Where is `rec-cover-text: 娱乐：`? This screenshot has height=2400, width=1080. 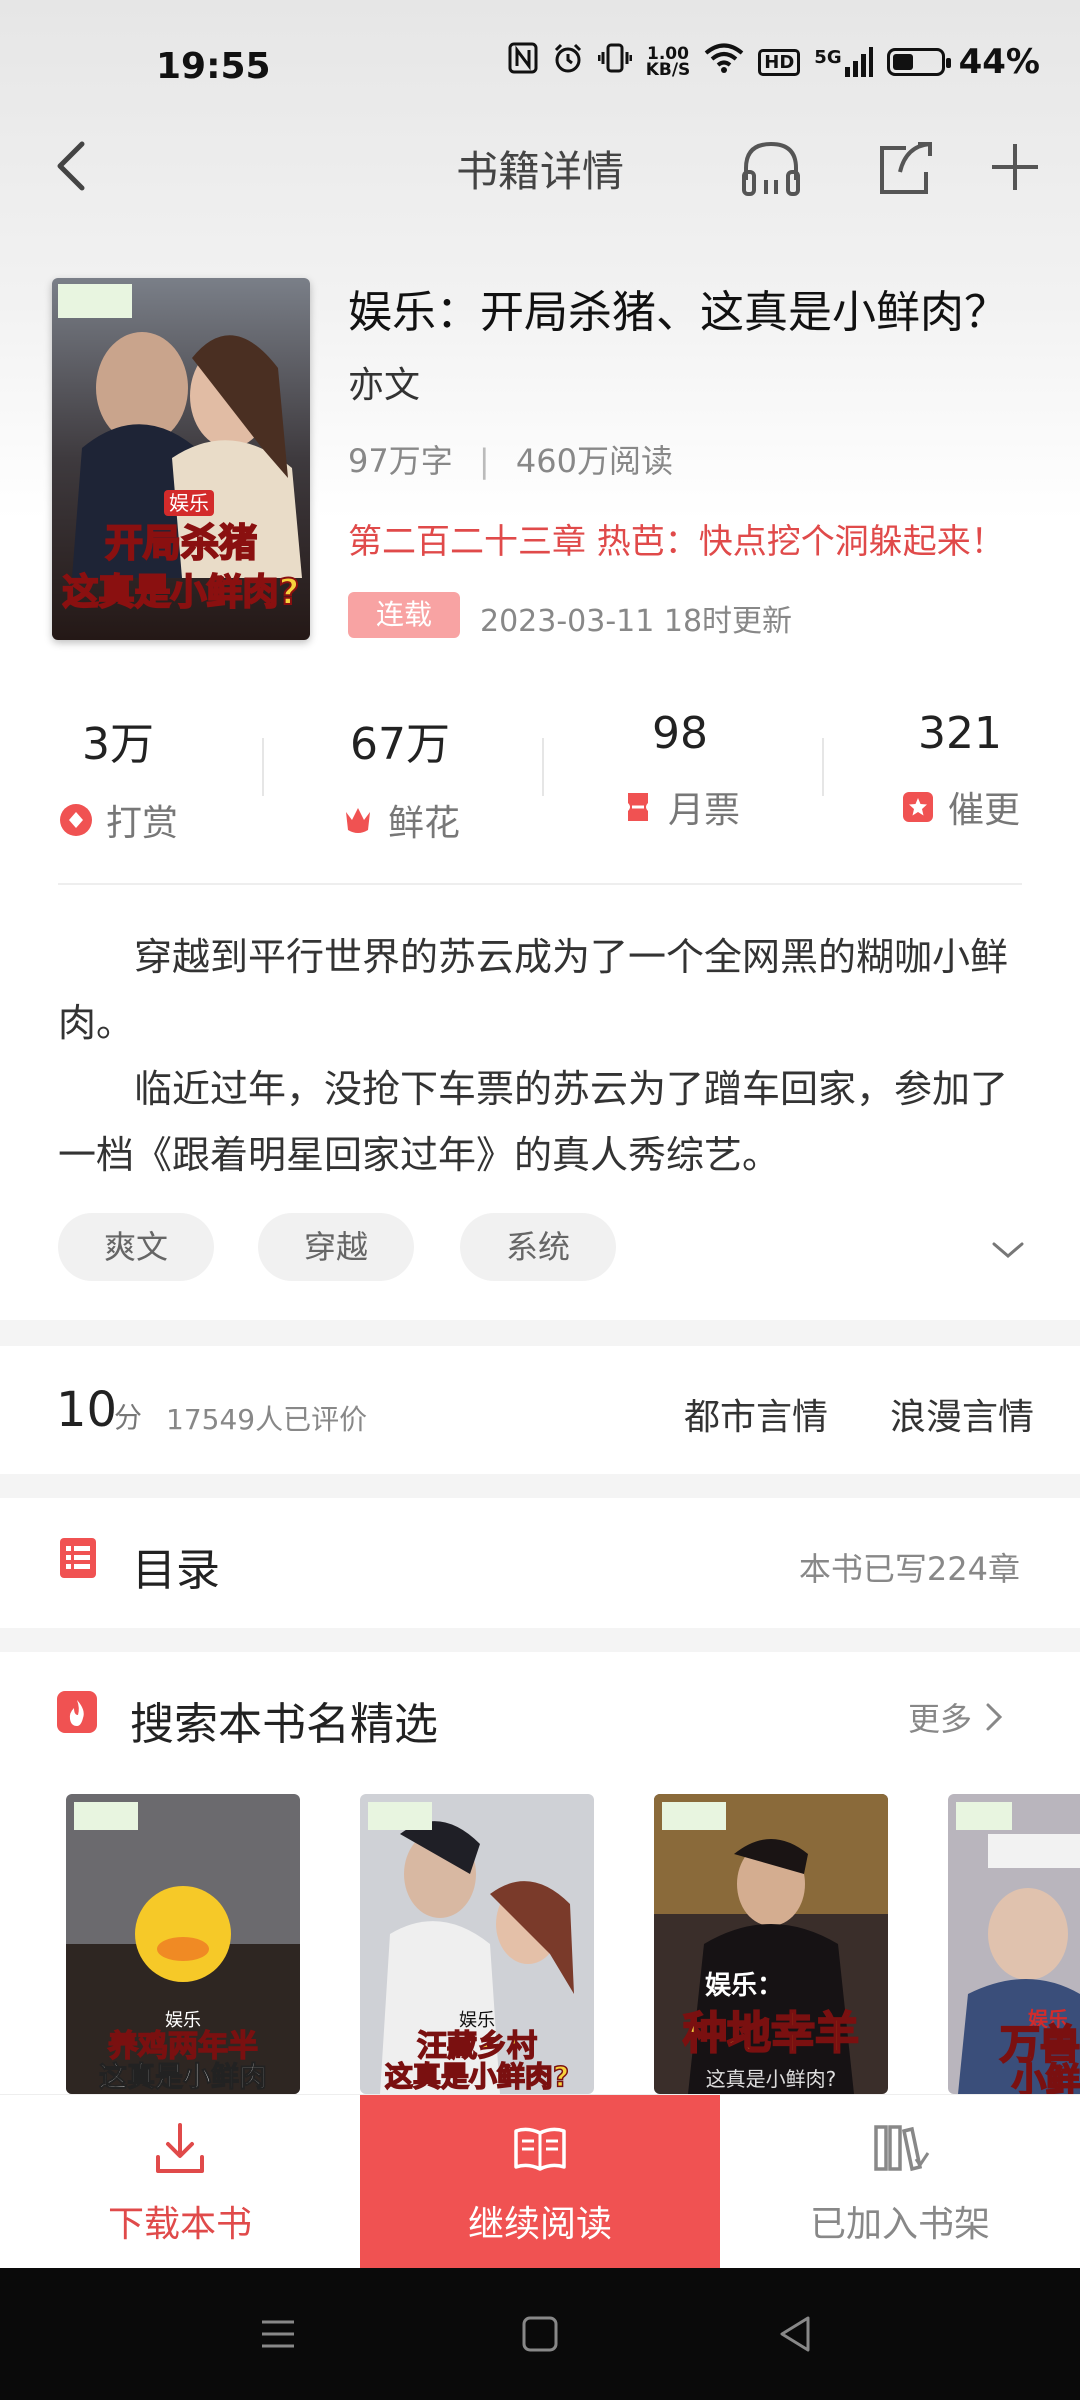 rec-cover-text: 娱乐： is located at coordinates (744, 1986).